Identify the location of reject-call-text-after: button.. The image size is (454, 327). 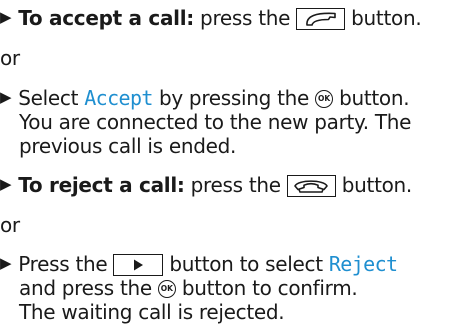
(377, 185).